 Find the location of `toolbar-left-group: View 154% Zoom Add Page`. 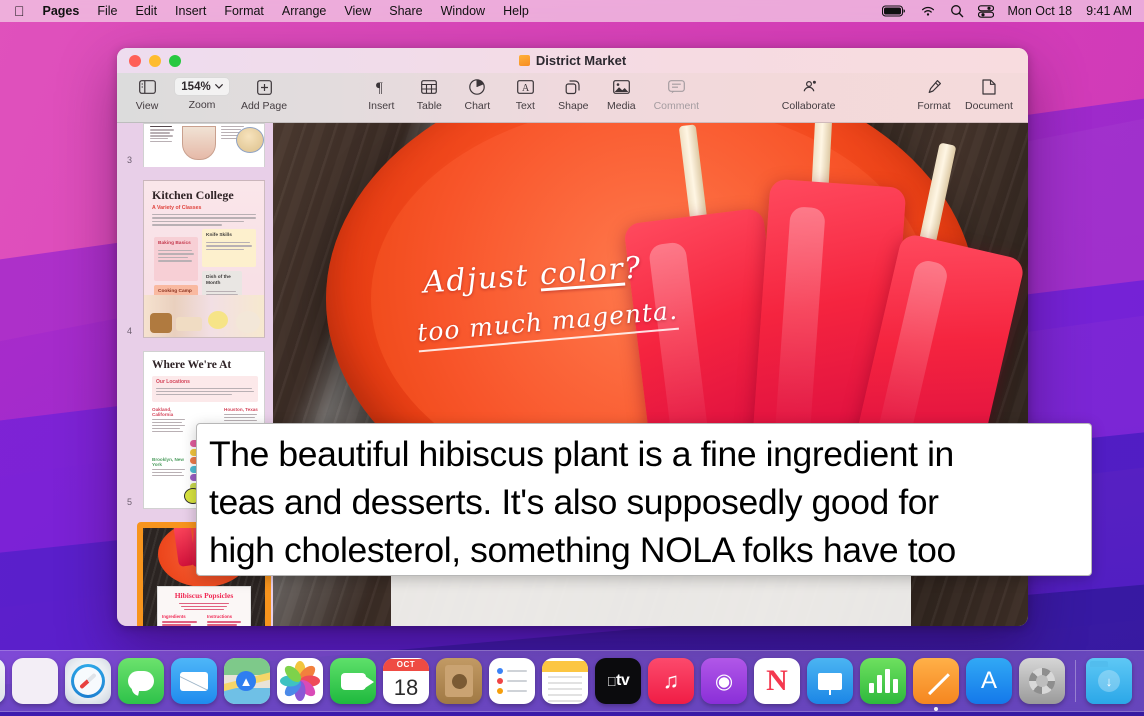

toolbar-left-group: View 154% Zoom Add Page is located at coordinates (206, 92).